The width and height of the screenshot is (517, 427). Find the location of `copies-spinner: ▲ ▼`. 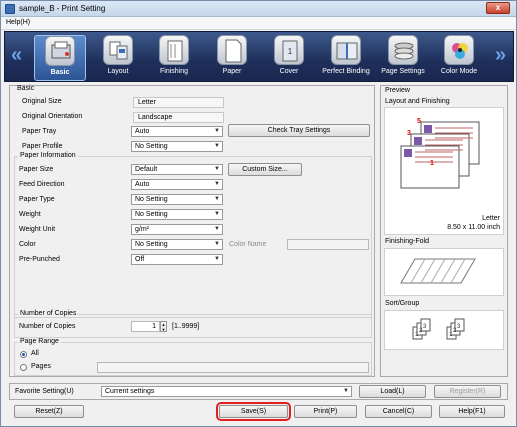

copies-spinner: ▲ ▼ is located at coordinates (163, 326).